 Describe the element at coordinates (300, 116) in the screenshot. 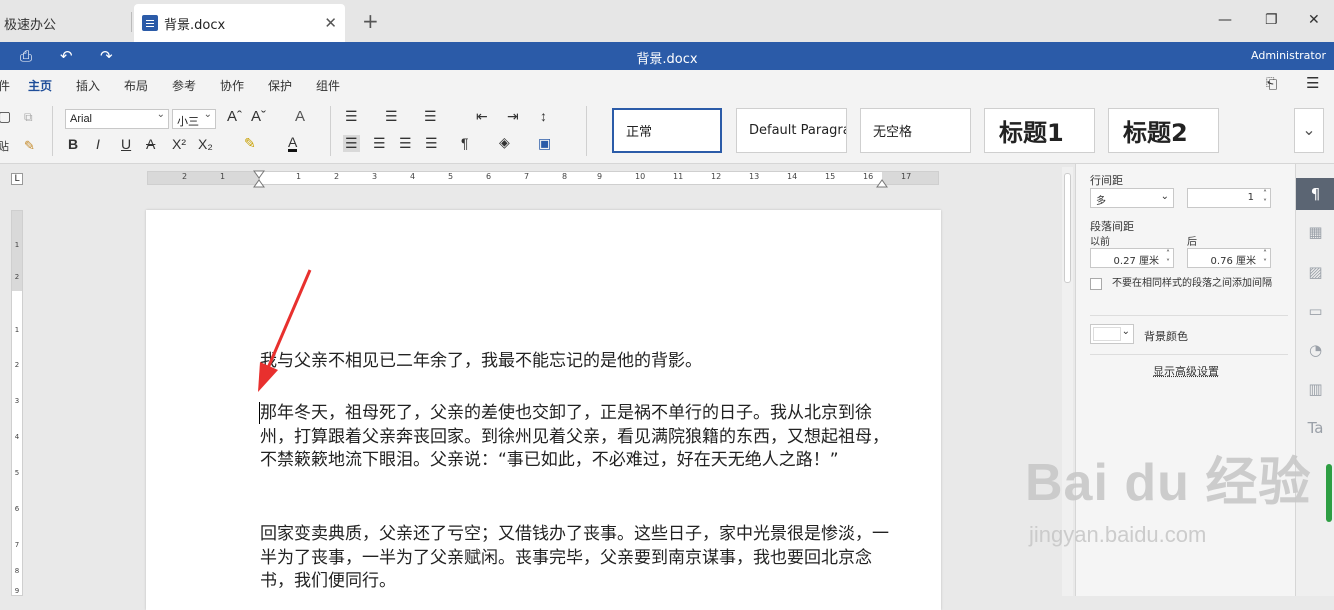

I see `change-case-icon: A` at that location.